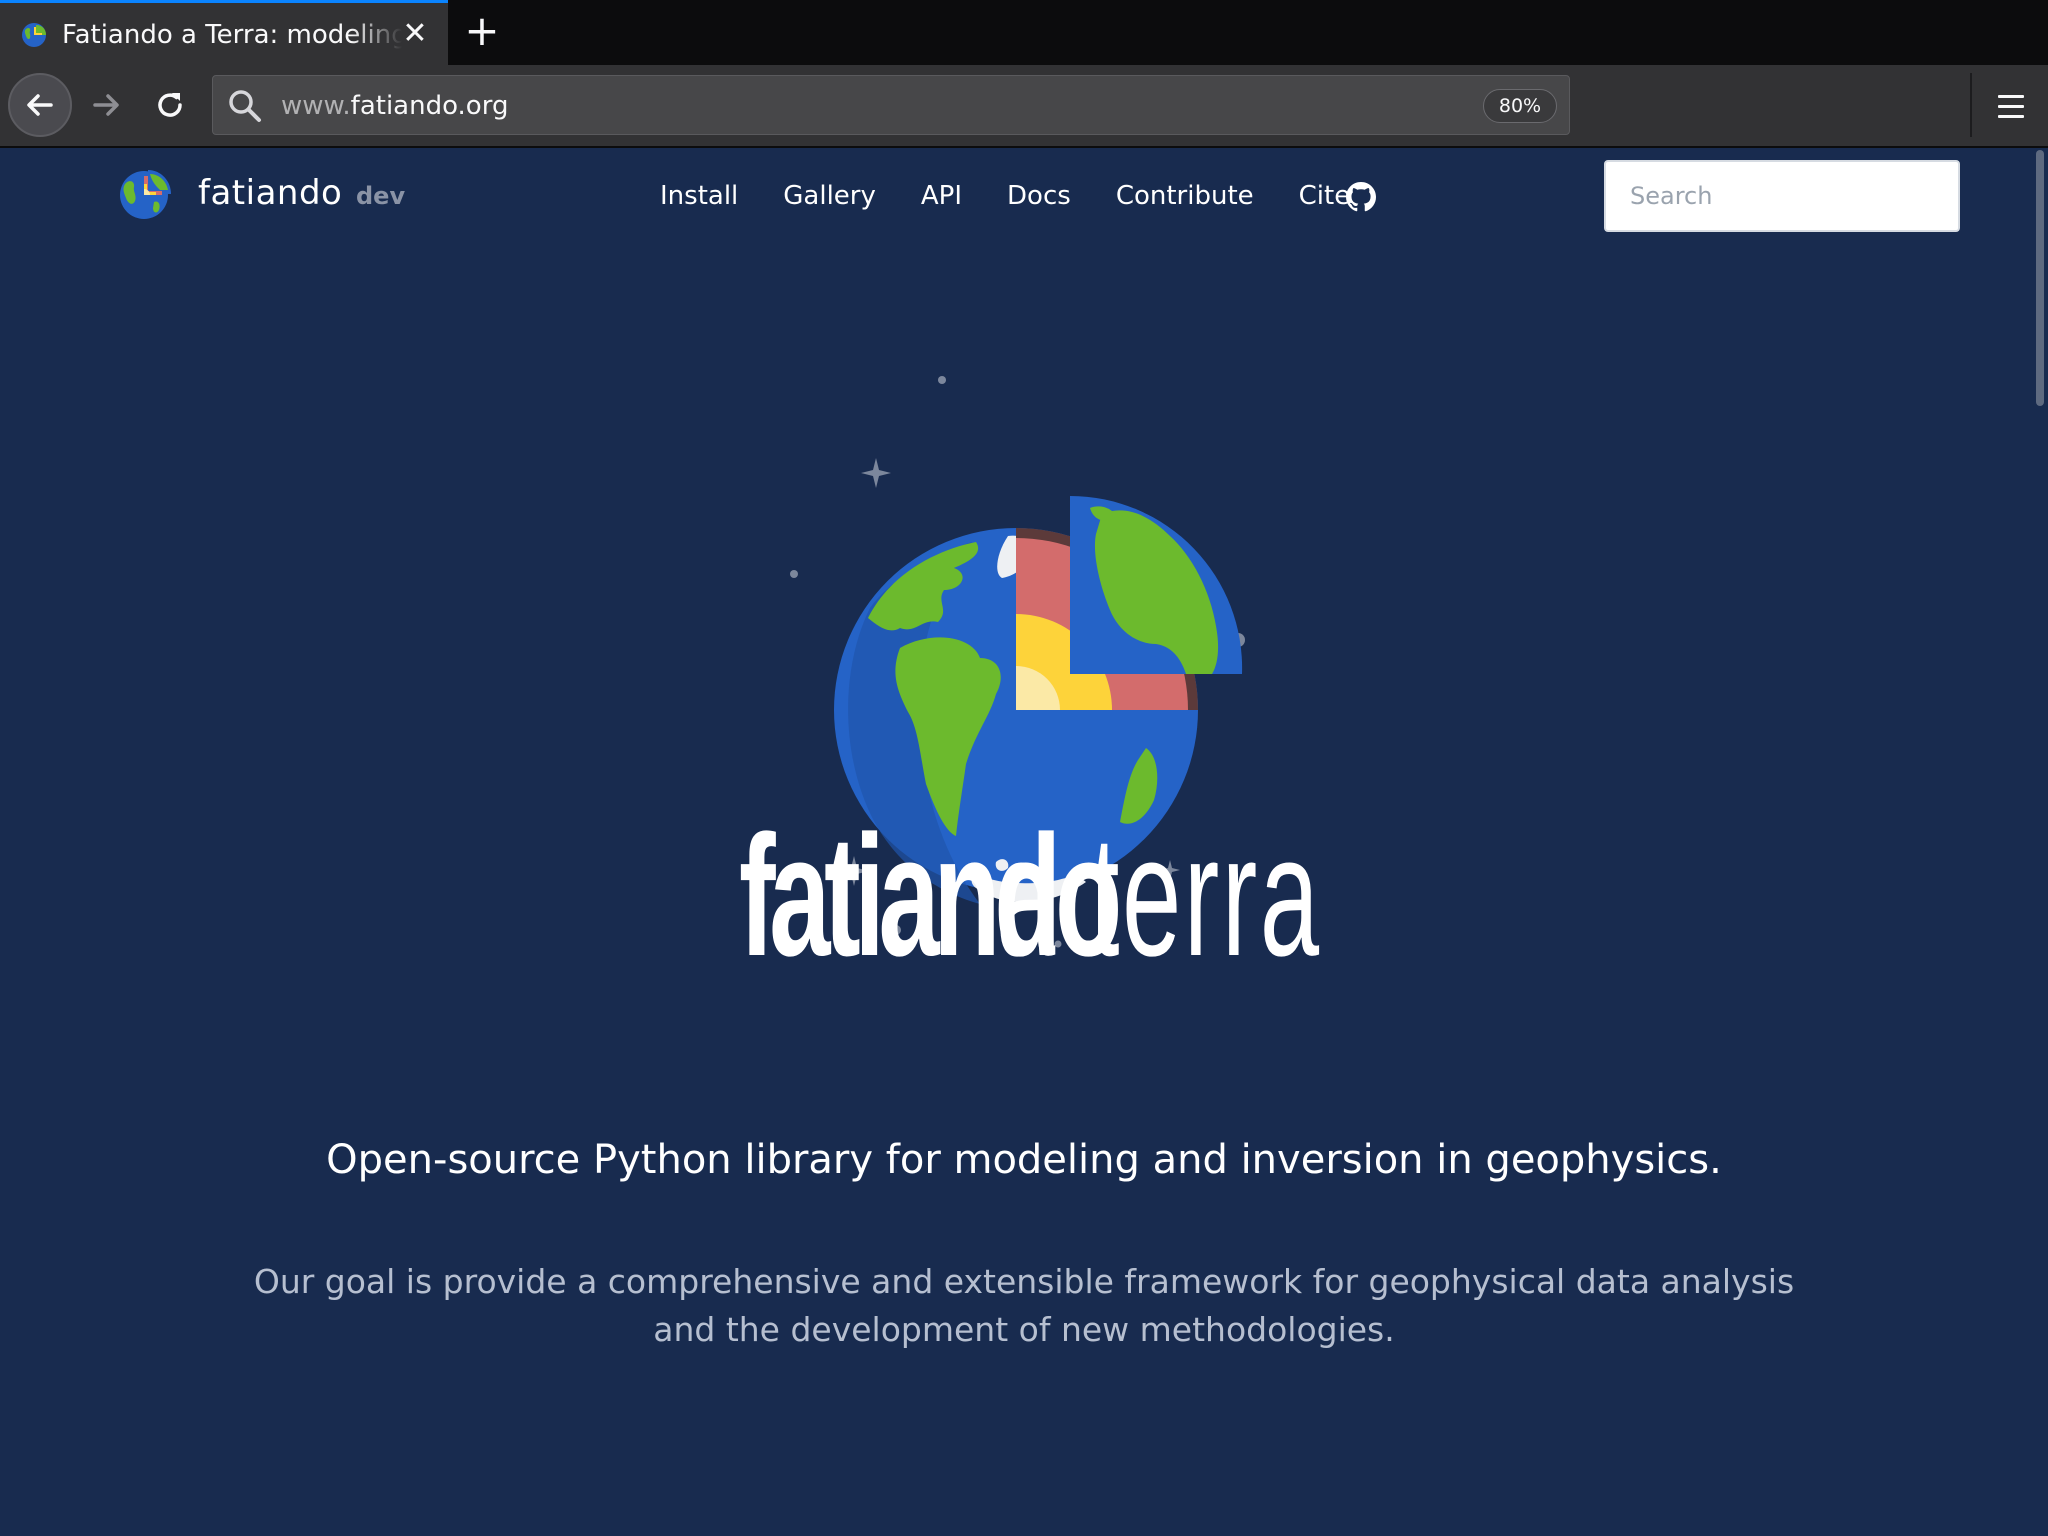 The height and width of the screenshot is (1536, 2048). I want to click on github-icon, so click(1361, 197).